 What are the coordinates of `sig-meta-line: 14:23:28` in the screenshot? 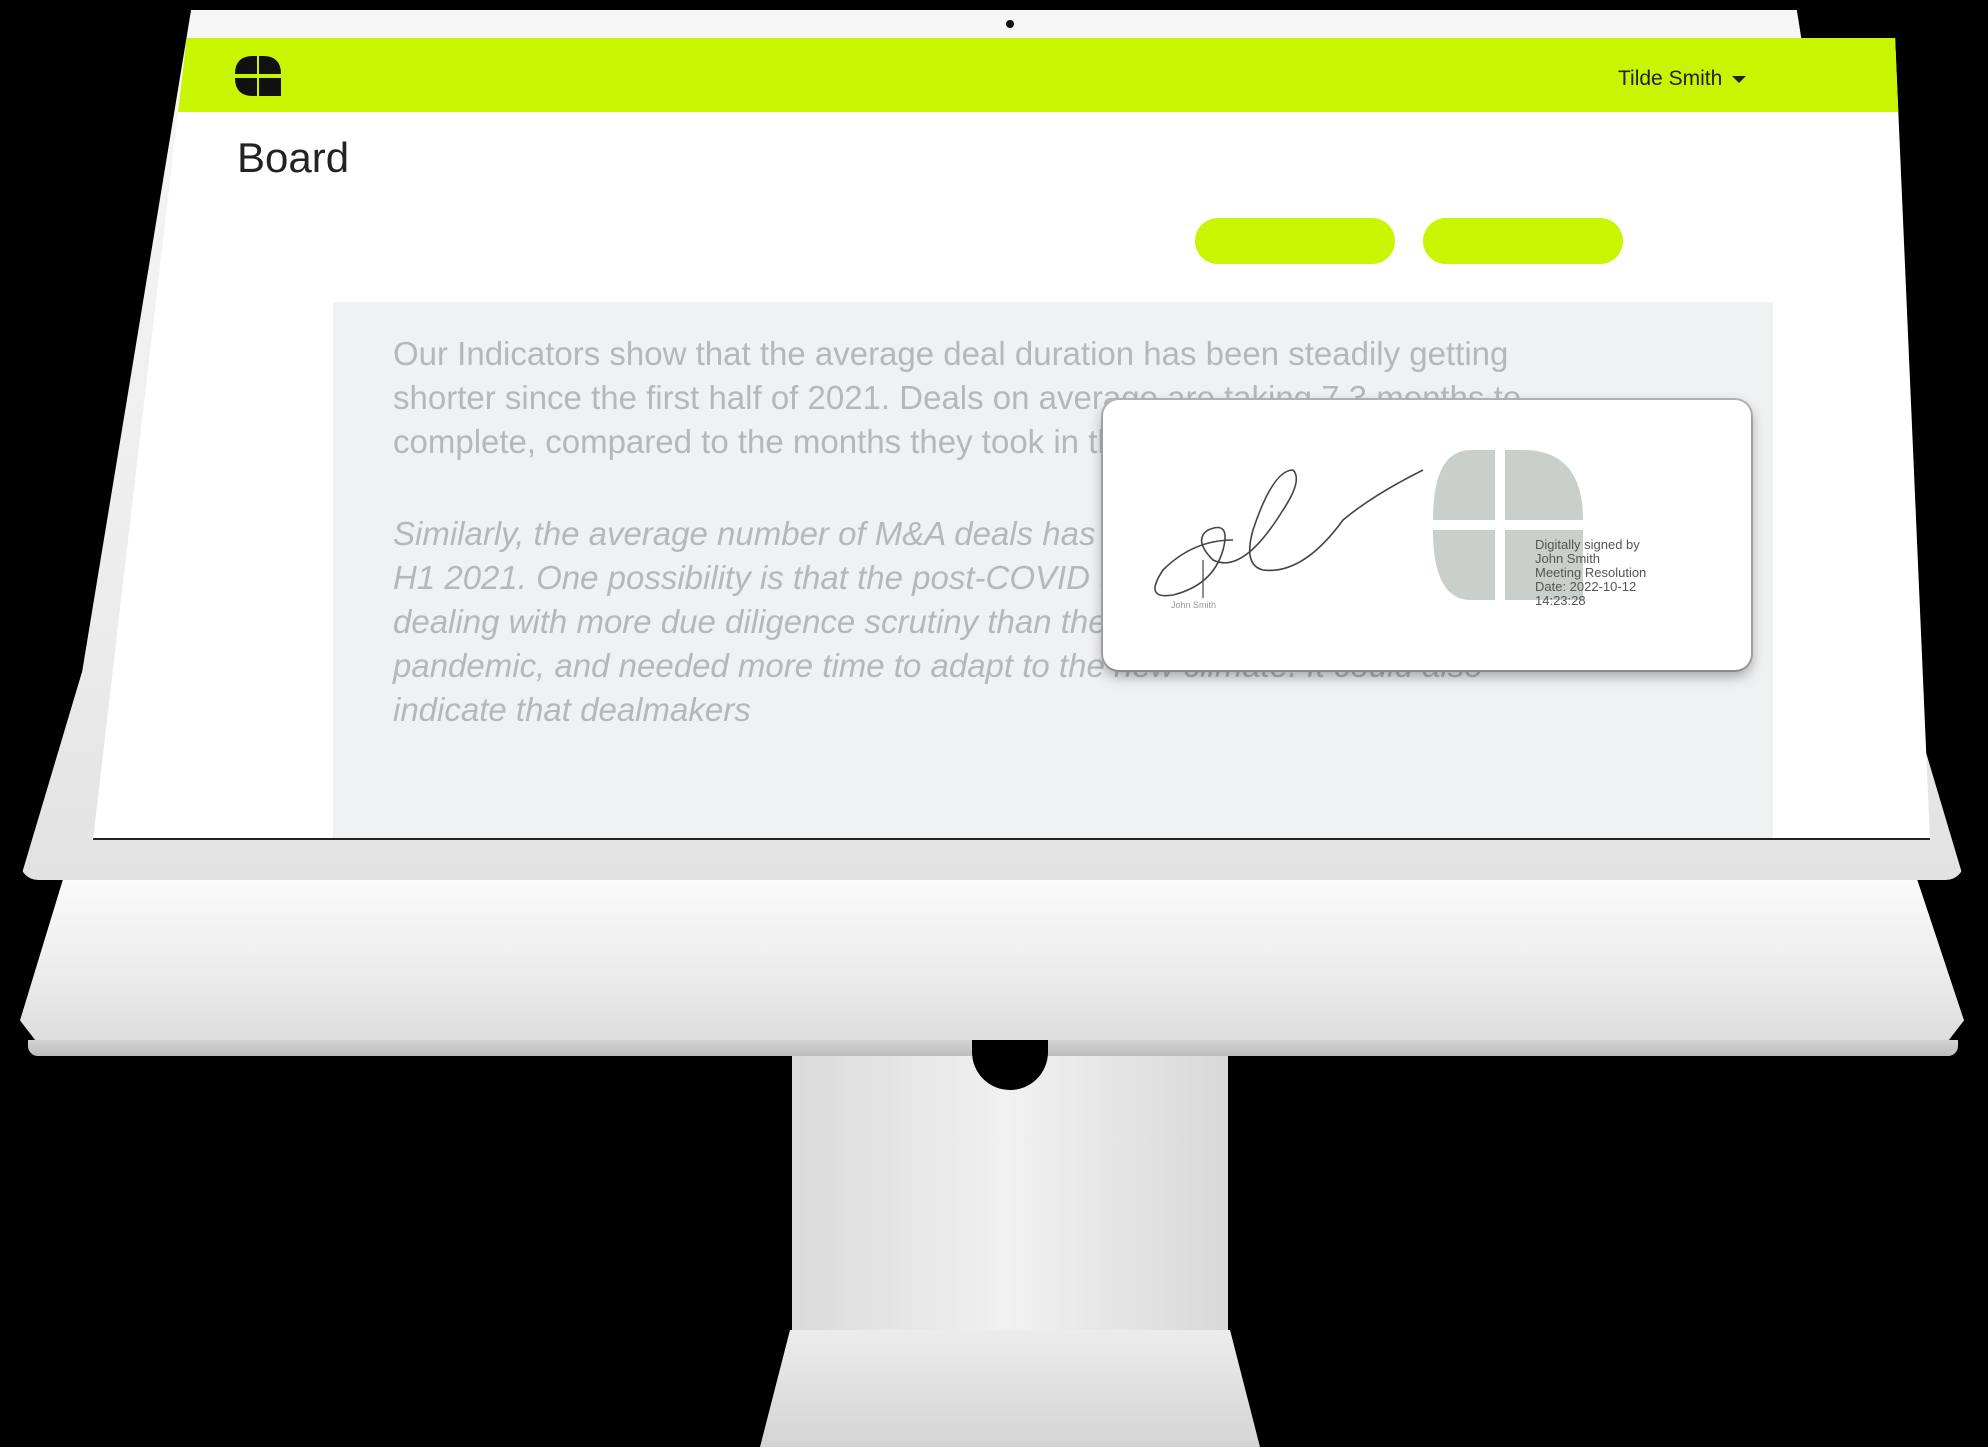 It's located at (1560, 600).